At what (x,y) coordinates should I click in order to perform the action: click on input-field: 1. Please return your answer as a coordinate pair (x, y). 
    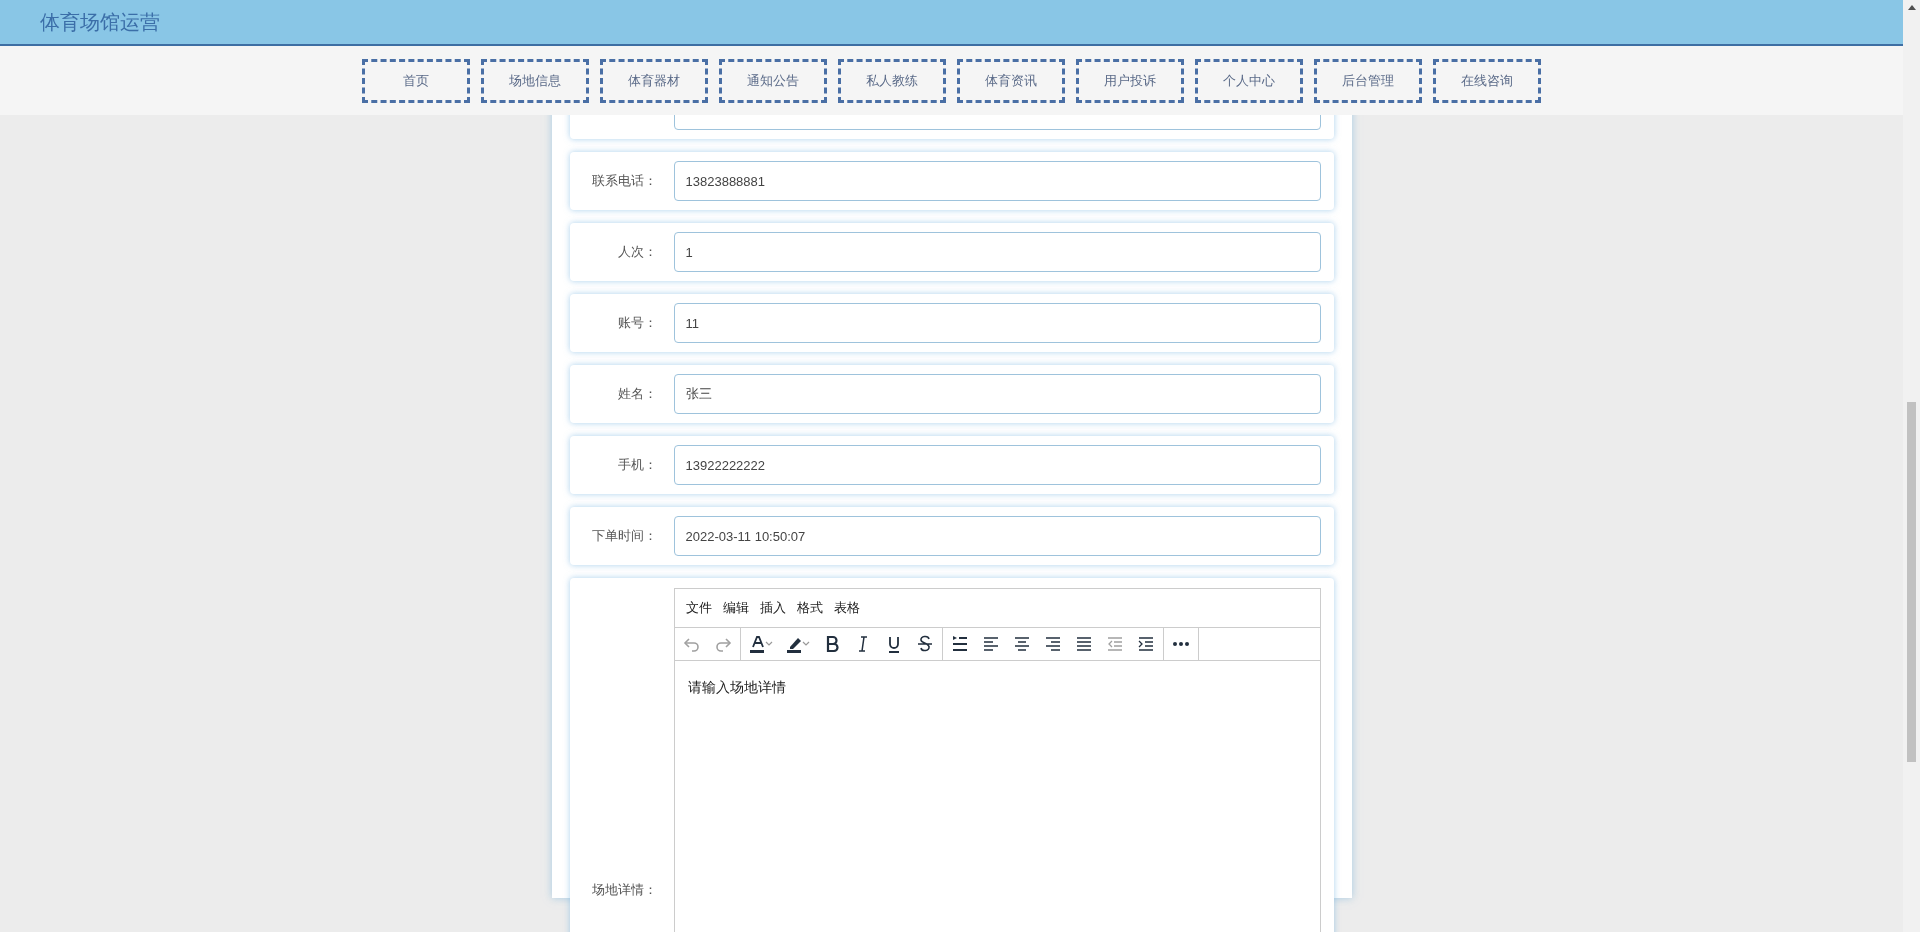
    Looking at the image, I should click on (997, 252).